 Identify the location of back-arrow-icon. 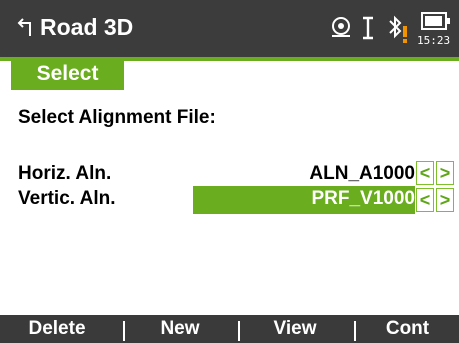
(26, 27).